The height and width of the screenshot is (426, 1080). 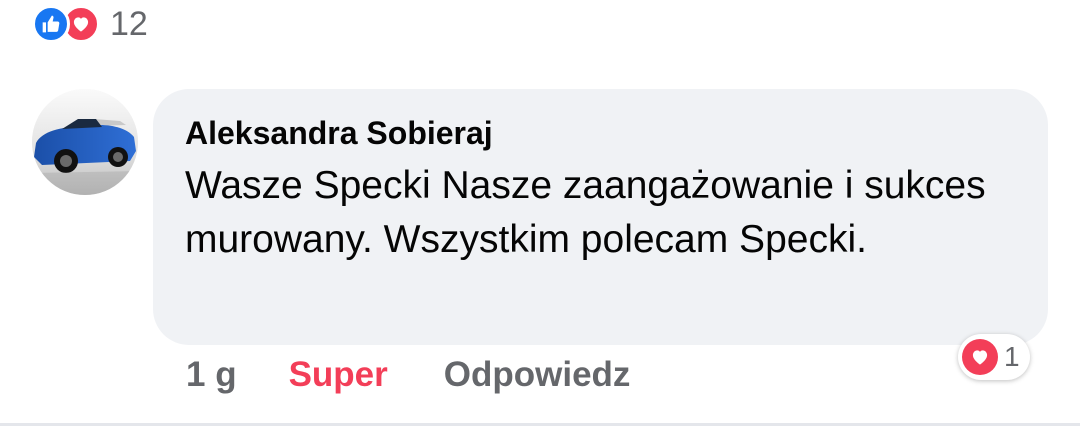 What do you see at coordinates (980, 357) in the screenshot?
I see `love-icon` at bounding box center [980, 357].